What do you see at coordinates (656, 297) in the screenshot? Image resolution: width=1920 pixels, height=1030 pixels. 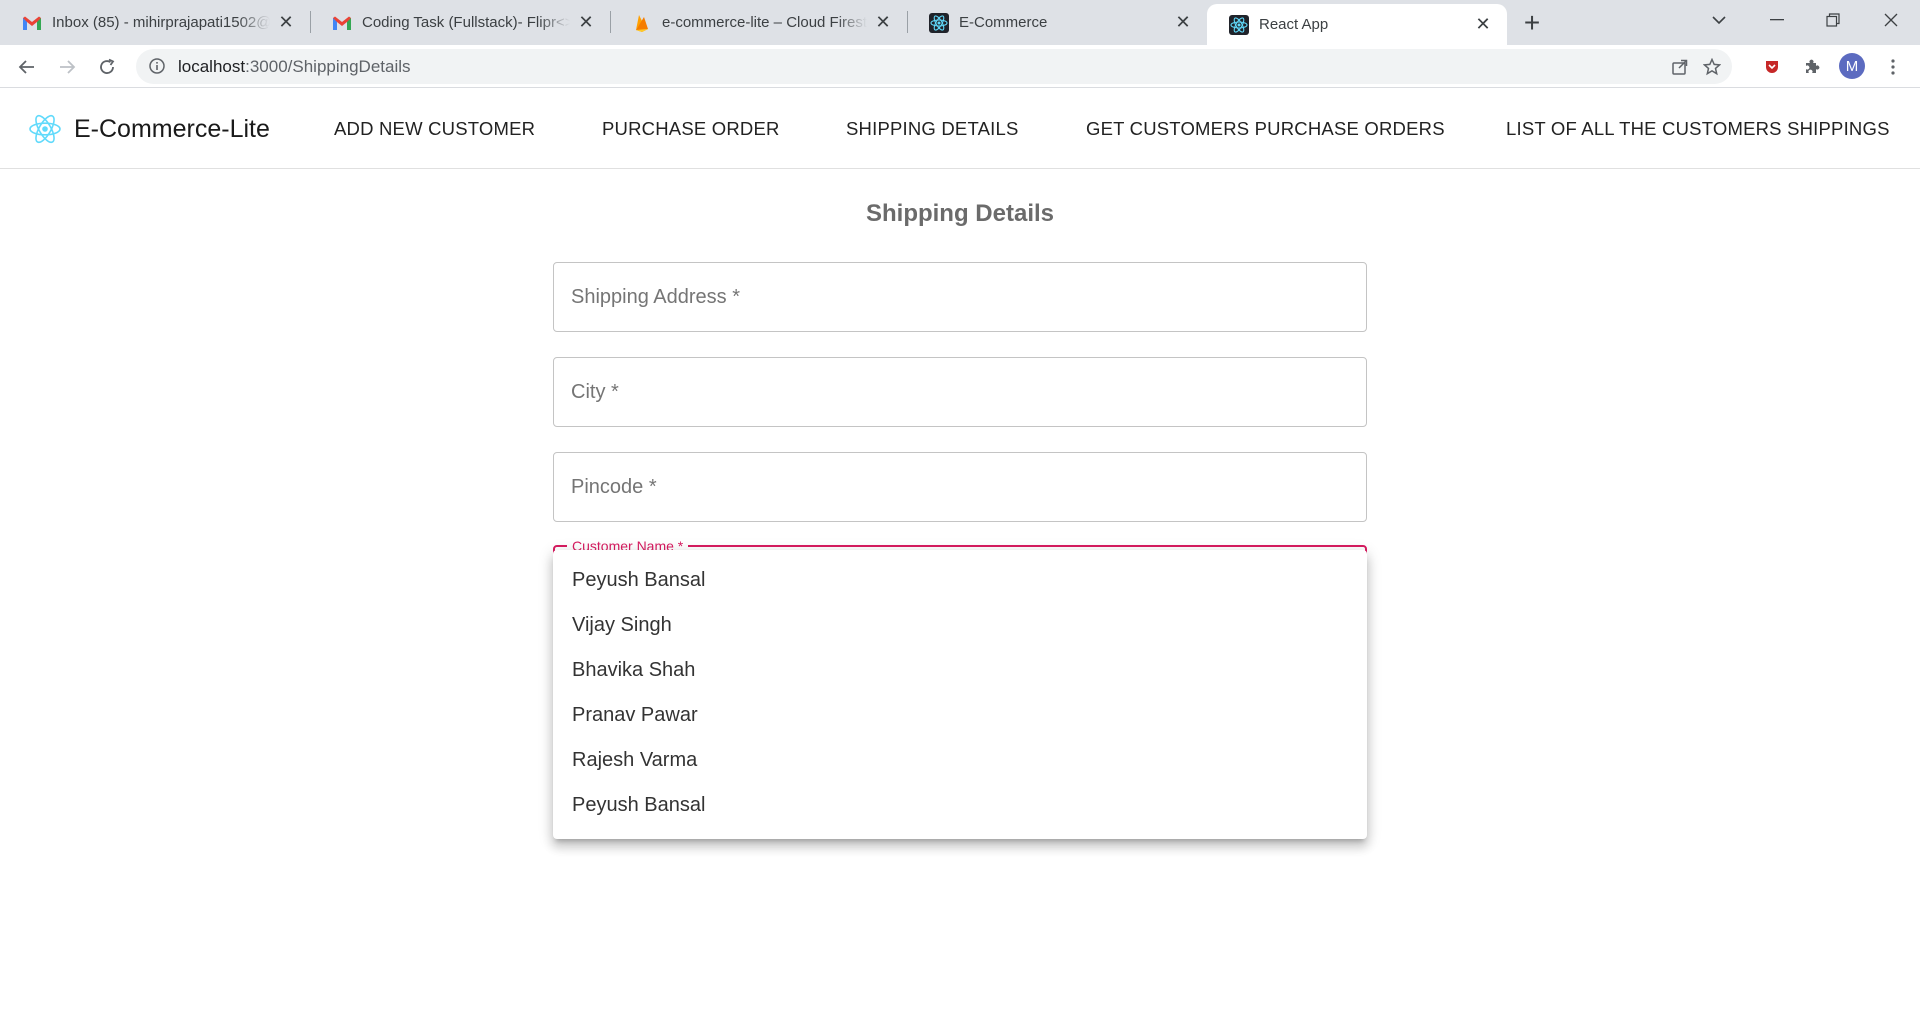 I see `shipping-address-placeholder: Shipping Address *` at bounding box center [656, 297].